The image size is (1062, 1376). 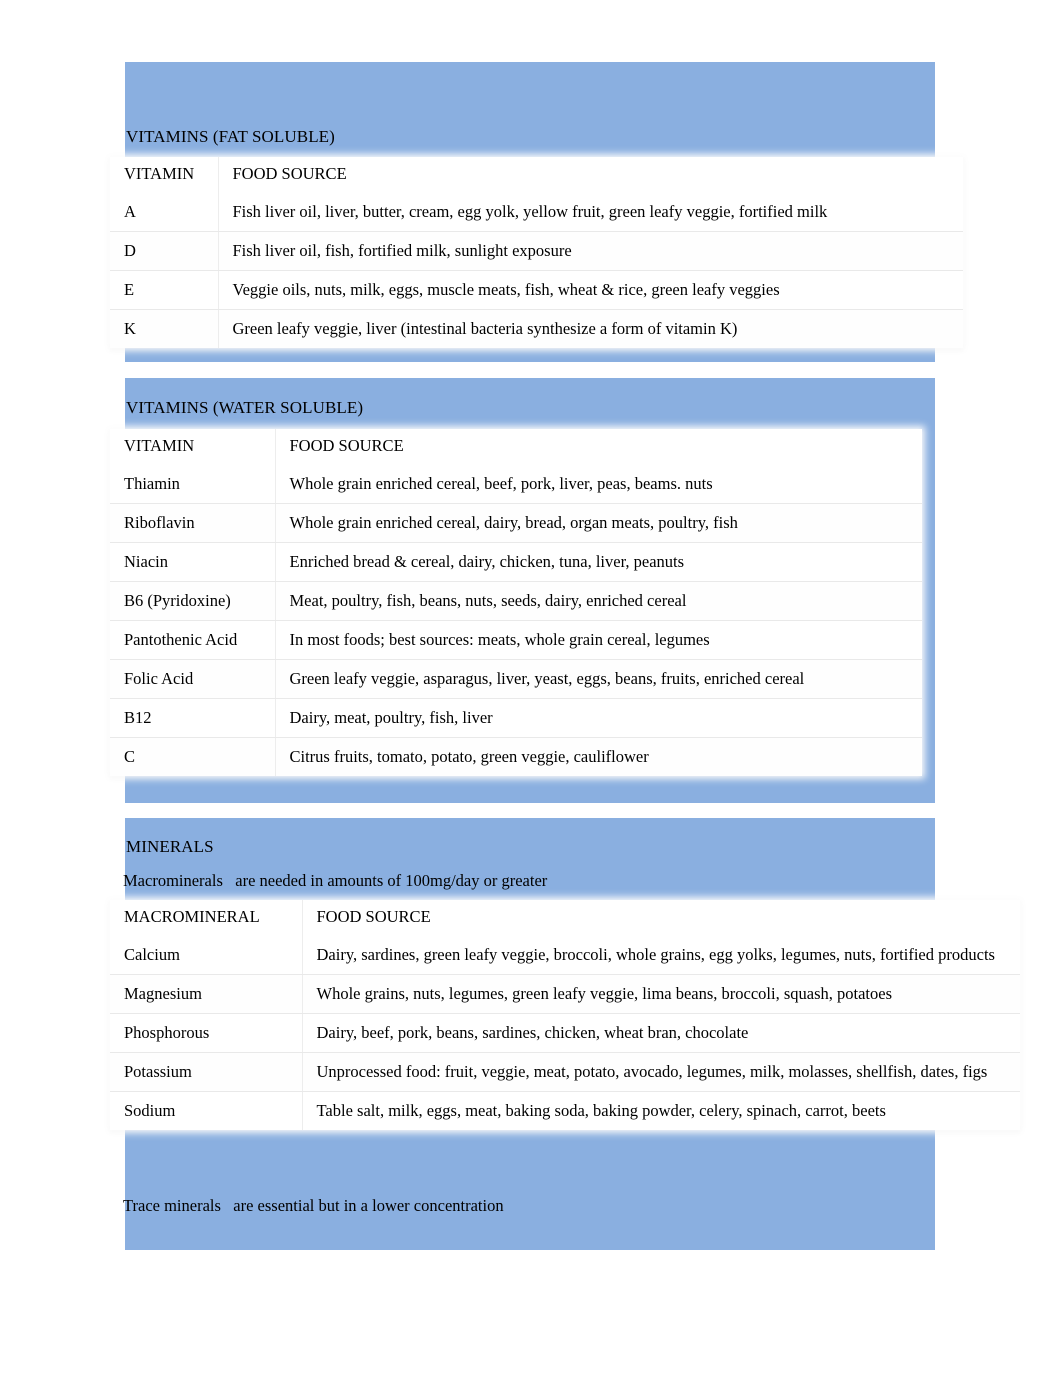 What do you see at coordinates (193, 484) in the screenshot?
I see `vitamin-name: Thiamin` at bounding box center [193, 484].